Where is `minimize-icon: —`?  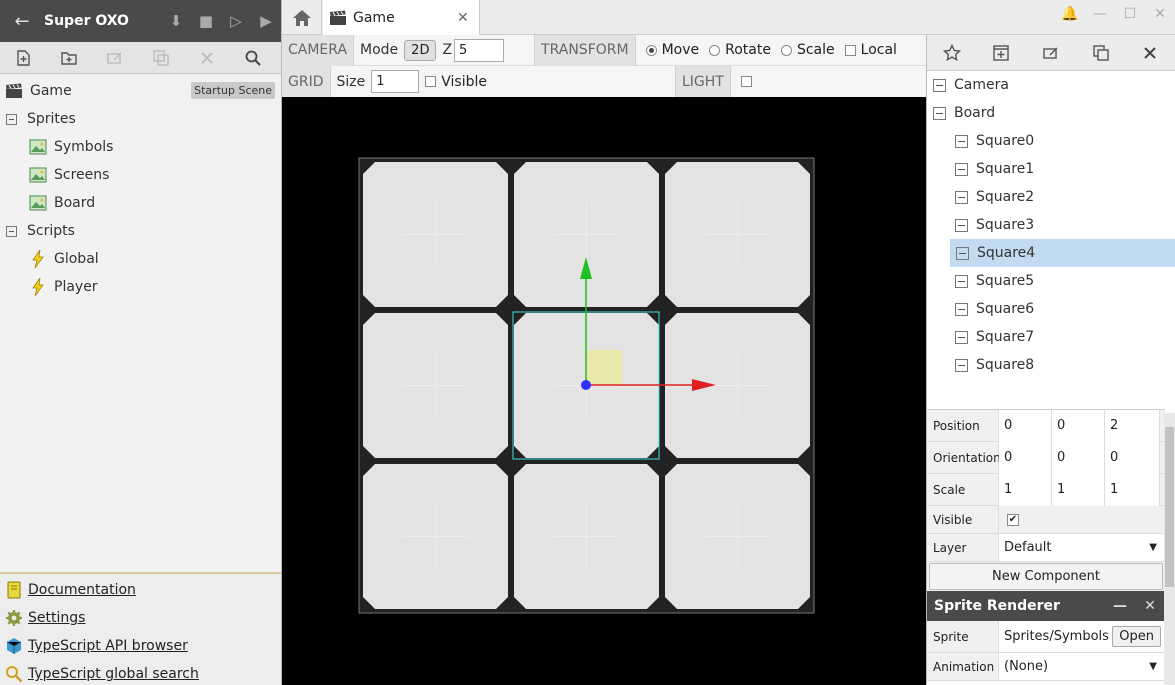
minimize-icon: — is located at coordinates (1100, 14).